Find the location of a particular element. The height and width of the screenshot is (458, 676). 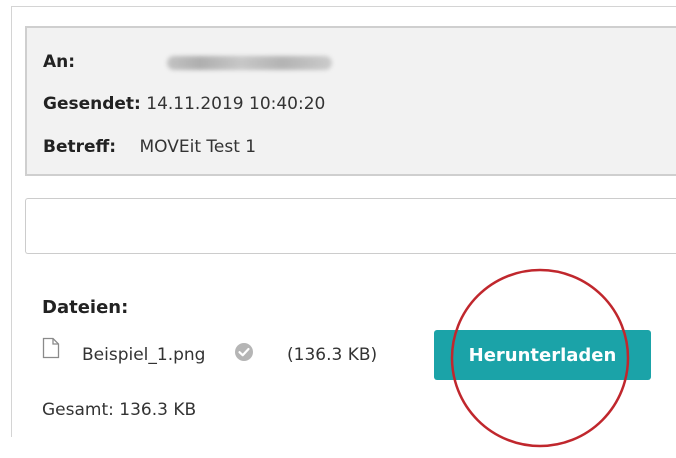

sent-row: Gesendet: 14.11.2019 10:40:20 is located at coordinates (184, 104).